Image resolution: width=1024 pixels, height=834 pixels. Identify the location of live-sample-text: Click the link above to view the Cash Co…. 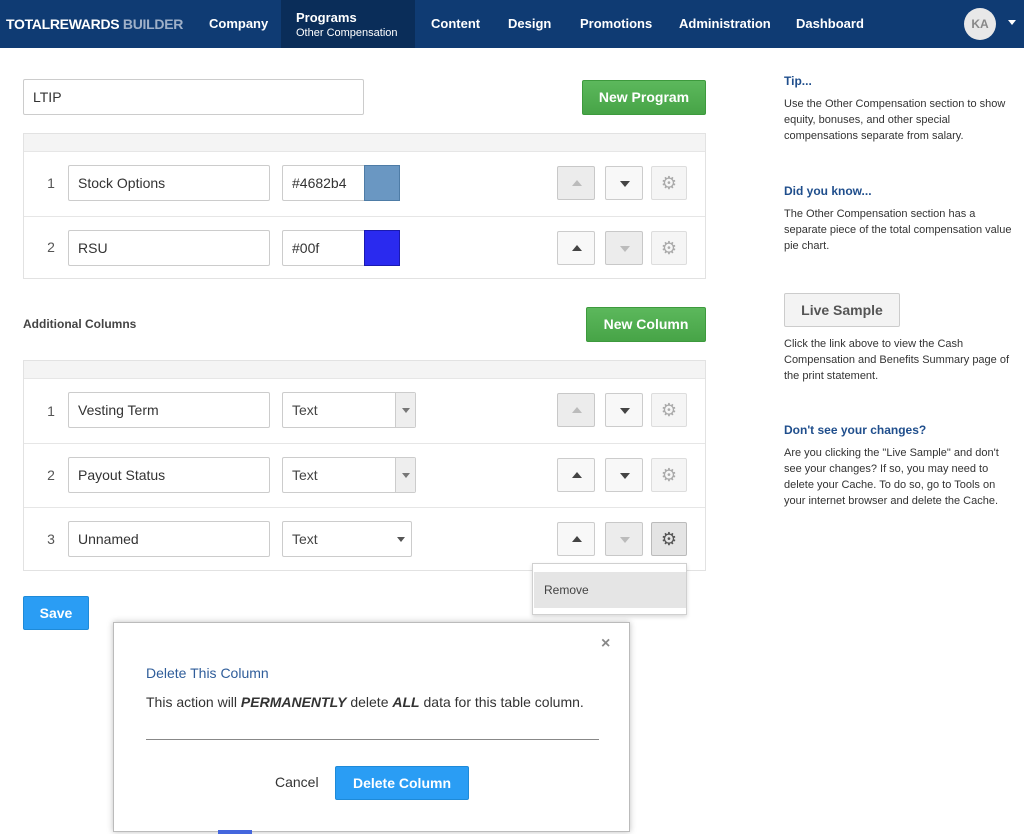
(897, 360).